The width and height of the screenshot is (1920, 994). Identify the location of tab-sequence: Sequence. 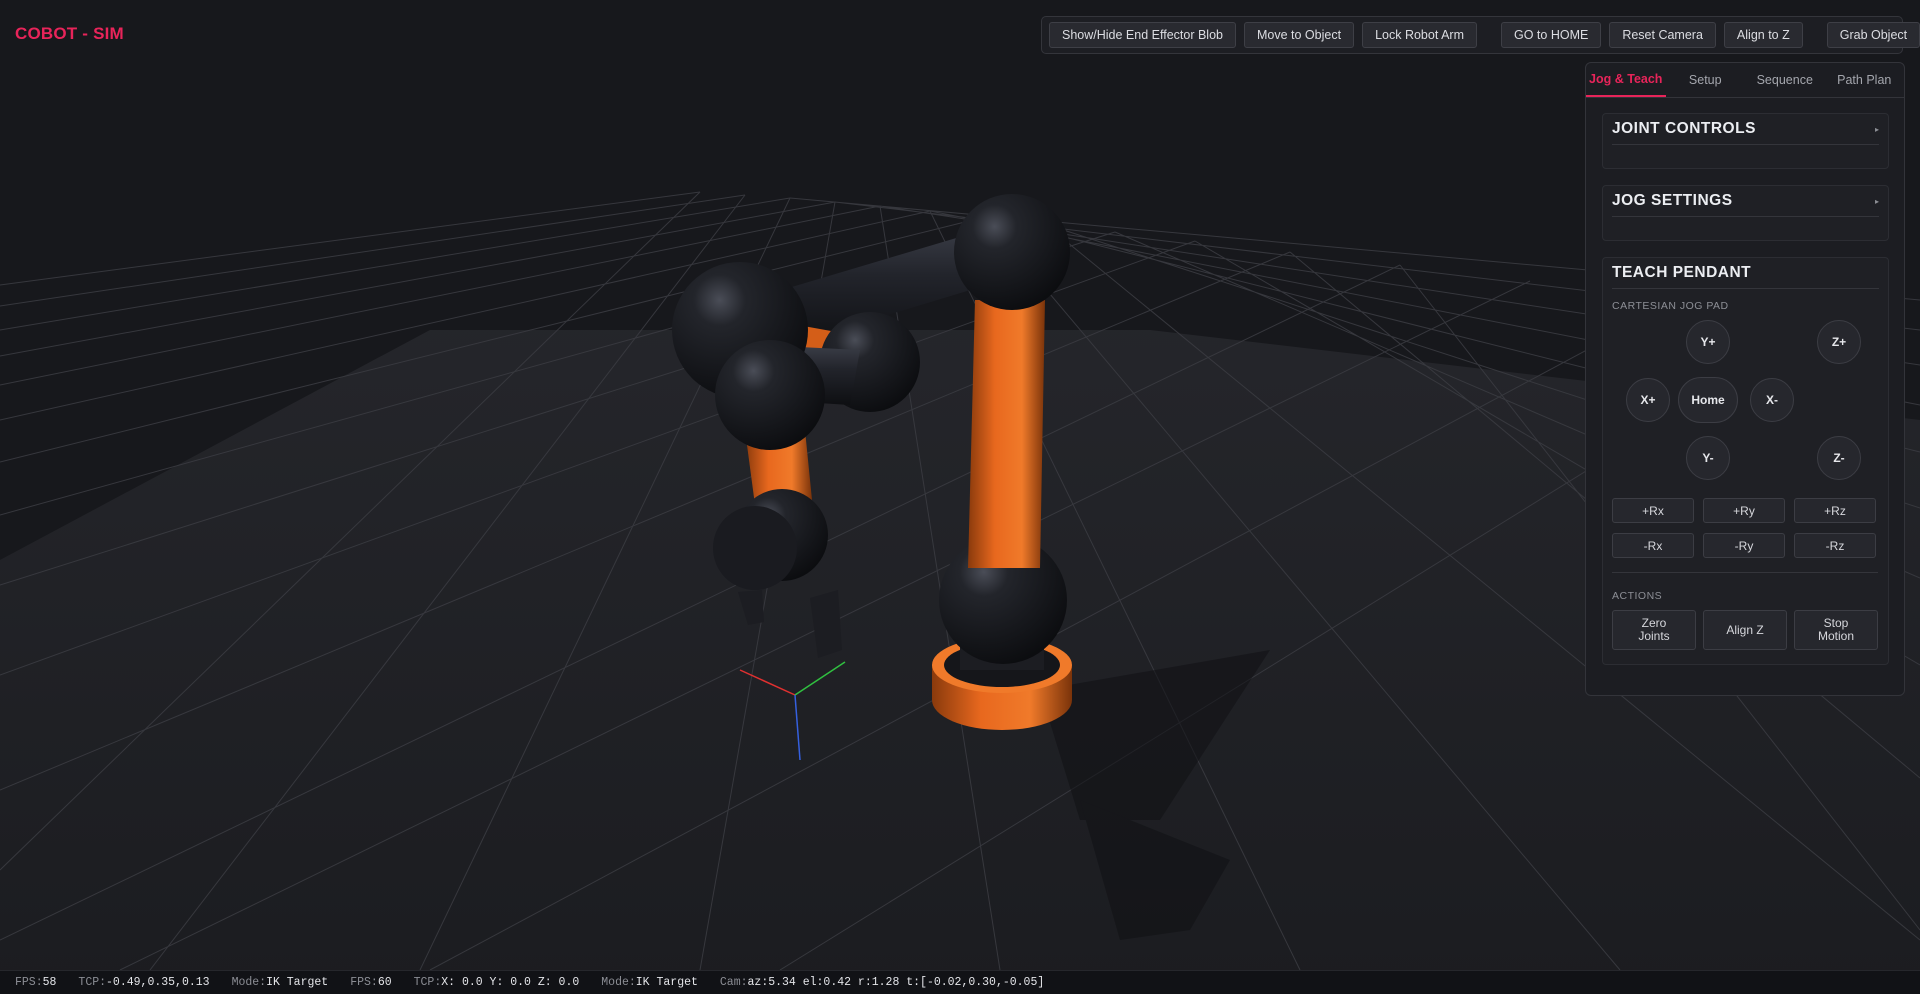
(1785, 80).